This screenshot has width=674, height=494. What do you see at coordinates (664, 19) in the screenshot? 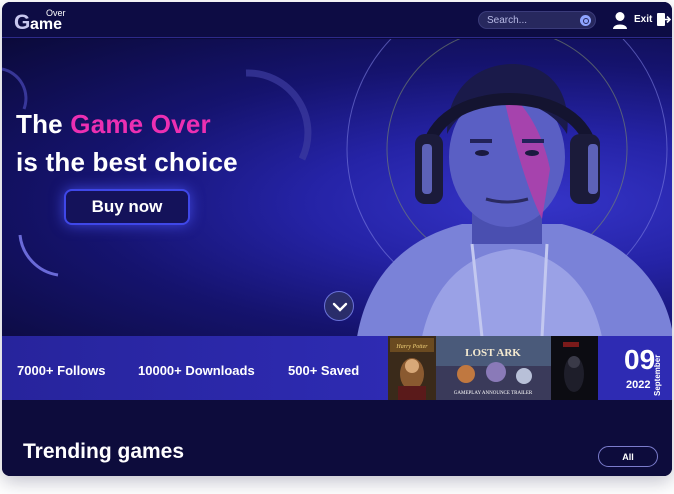
I see `exit-icon` at bounding box center [664, 19].